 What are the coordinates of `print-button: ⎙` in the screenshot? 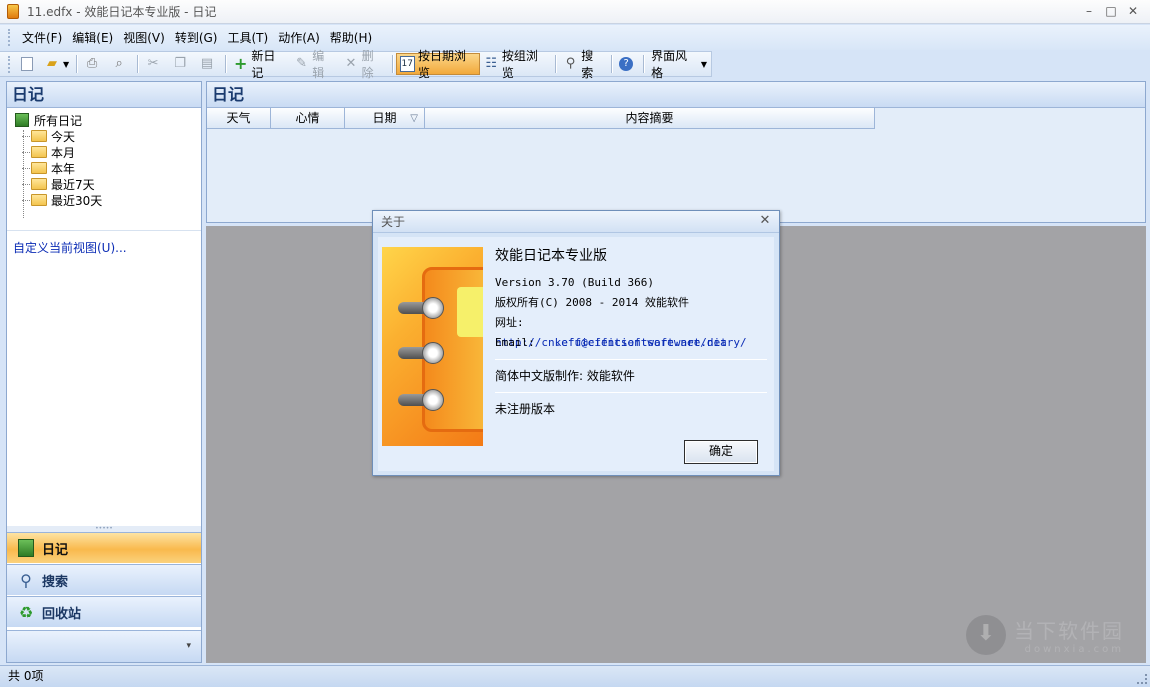 It's located at (93, 64).